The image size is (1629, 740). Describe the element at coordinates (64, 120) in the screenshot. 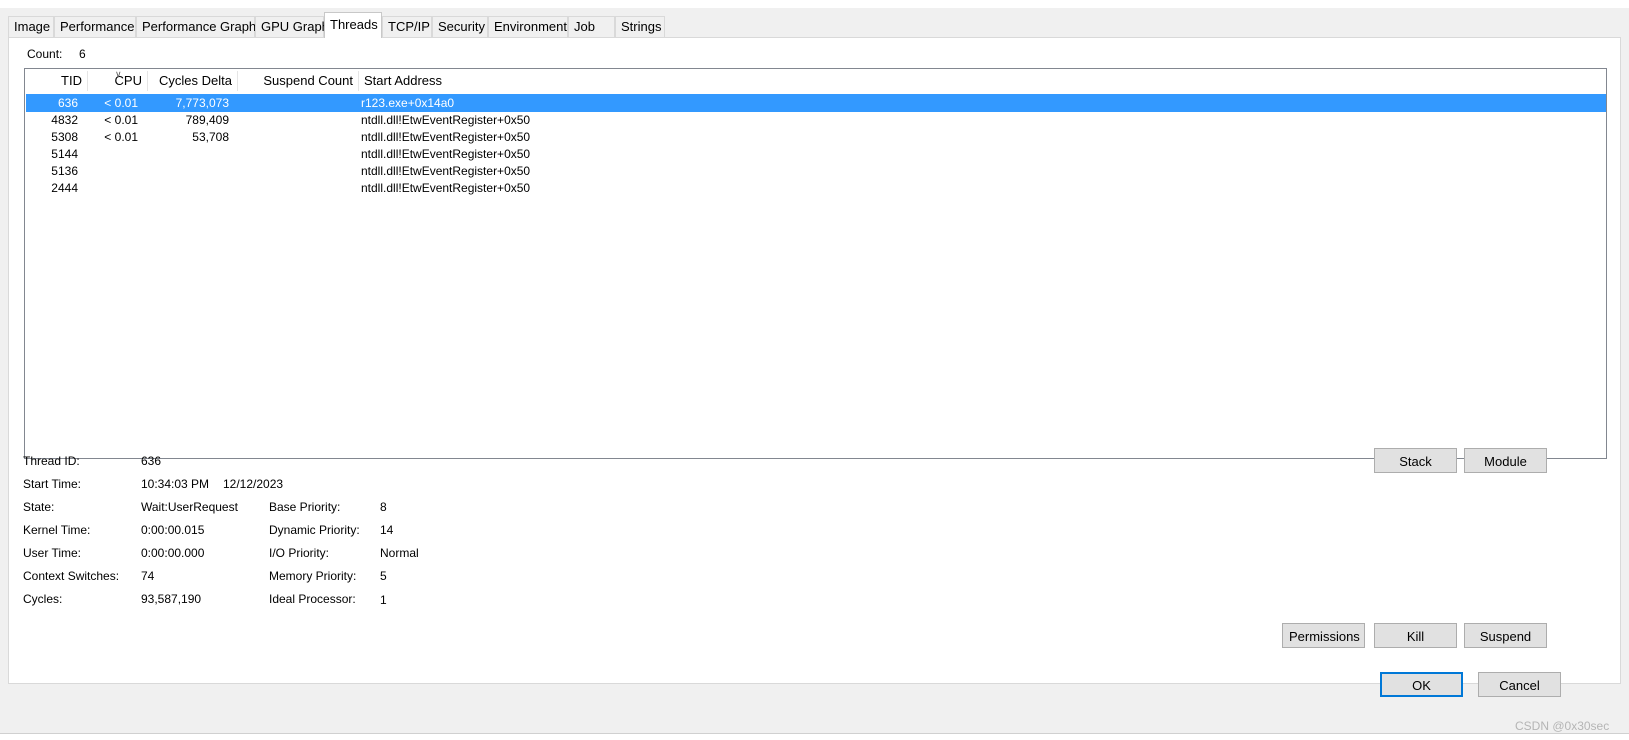

I see `cell-tid: 4832` at that location.